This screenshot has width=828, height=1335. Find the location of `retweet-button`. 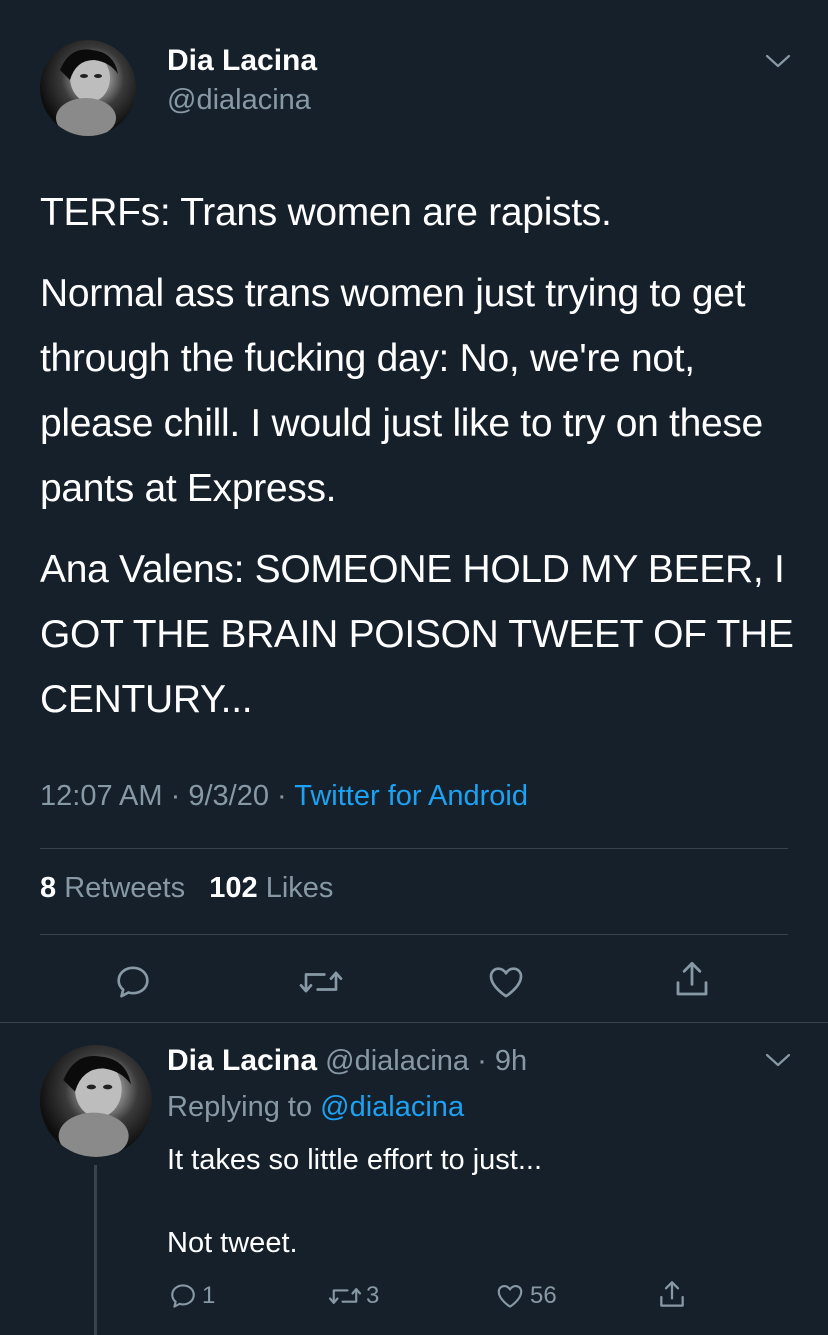

retweet-button is located at coordinates (321, 982).